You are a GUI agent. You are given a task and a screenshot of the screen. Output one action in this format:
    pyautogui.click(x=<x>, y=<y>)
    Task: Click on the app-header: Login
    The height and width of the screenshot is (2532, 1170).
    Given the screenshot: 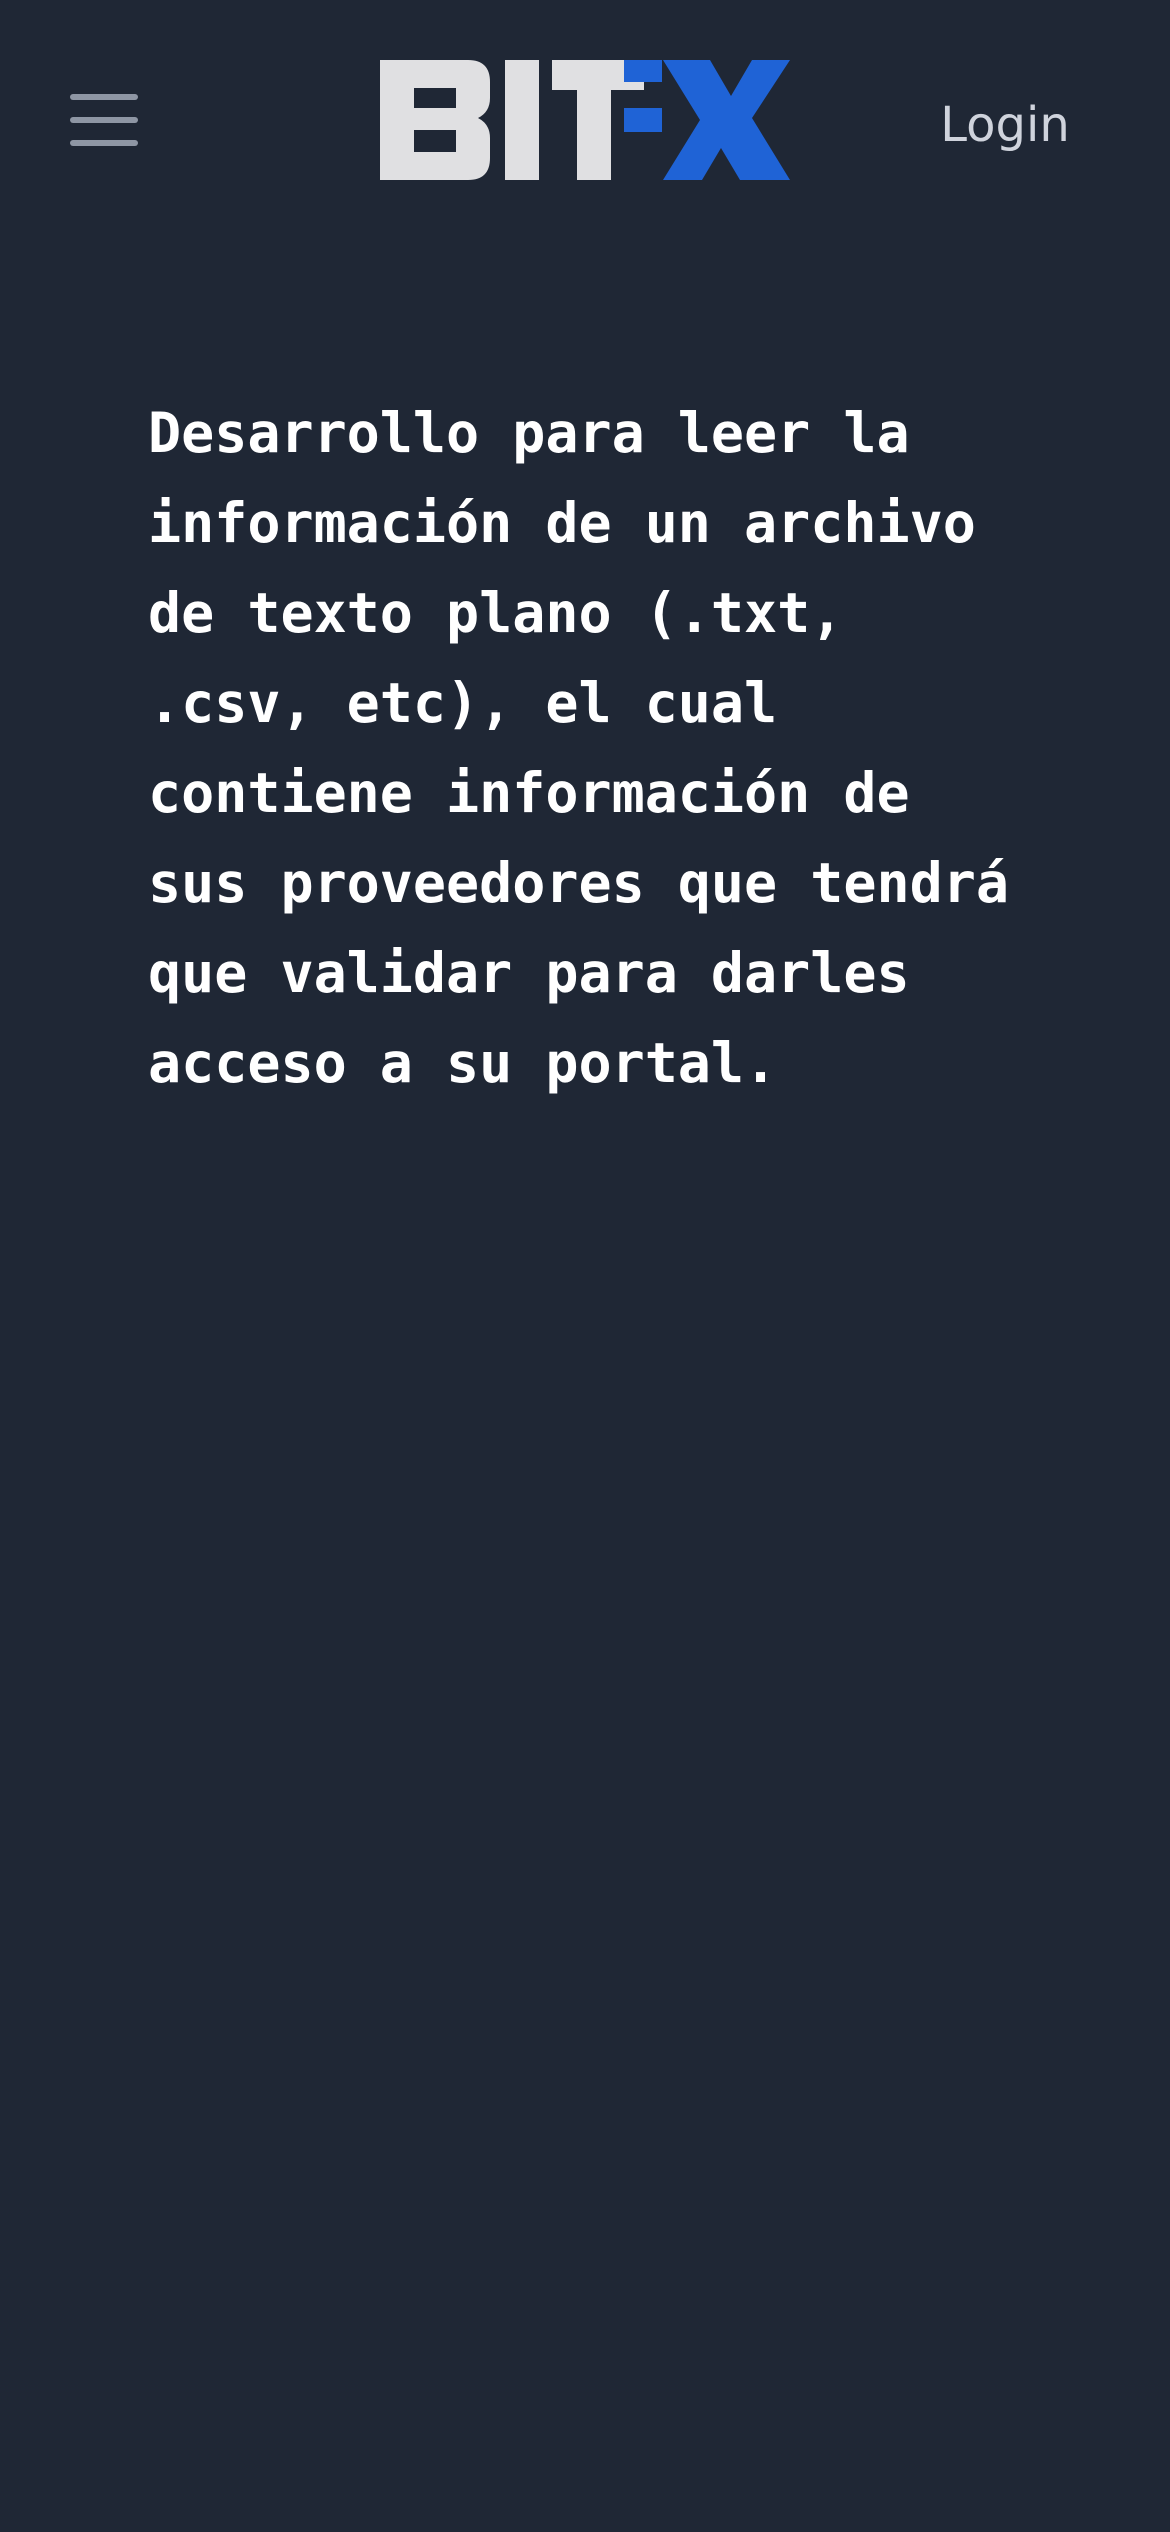 What is the action you would take?
    pyautogui.click(x=585, y=115)
    